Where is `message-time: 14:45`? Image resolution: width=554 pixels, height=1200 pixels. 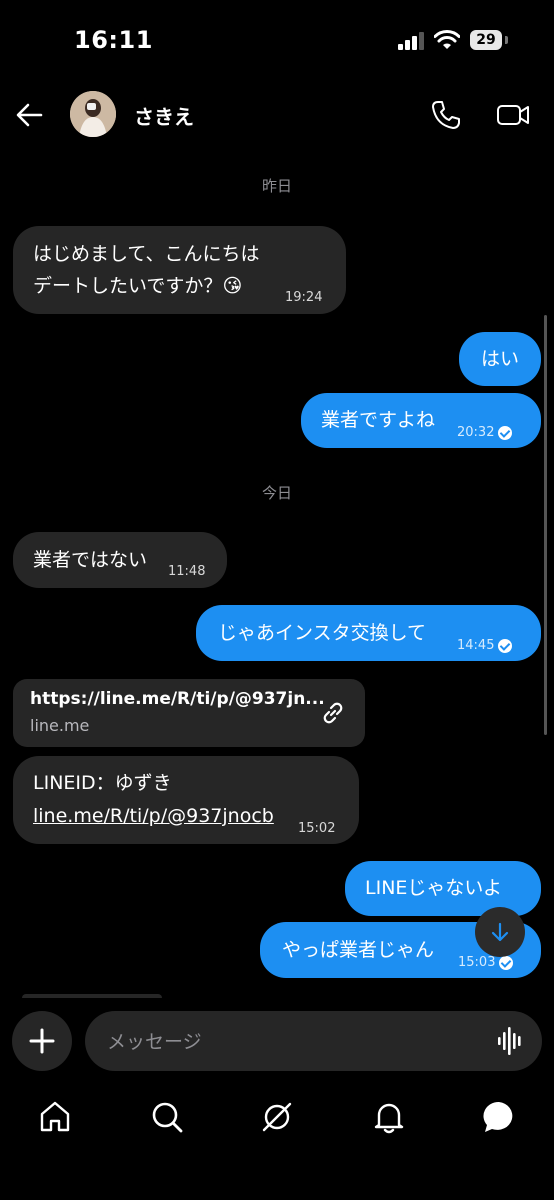 message-time: 14:45 is located at coordinates (476, 645).